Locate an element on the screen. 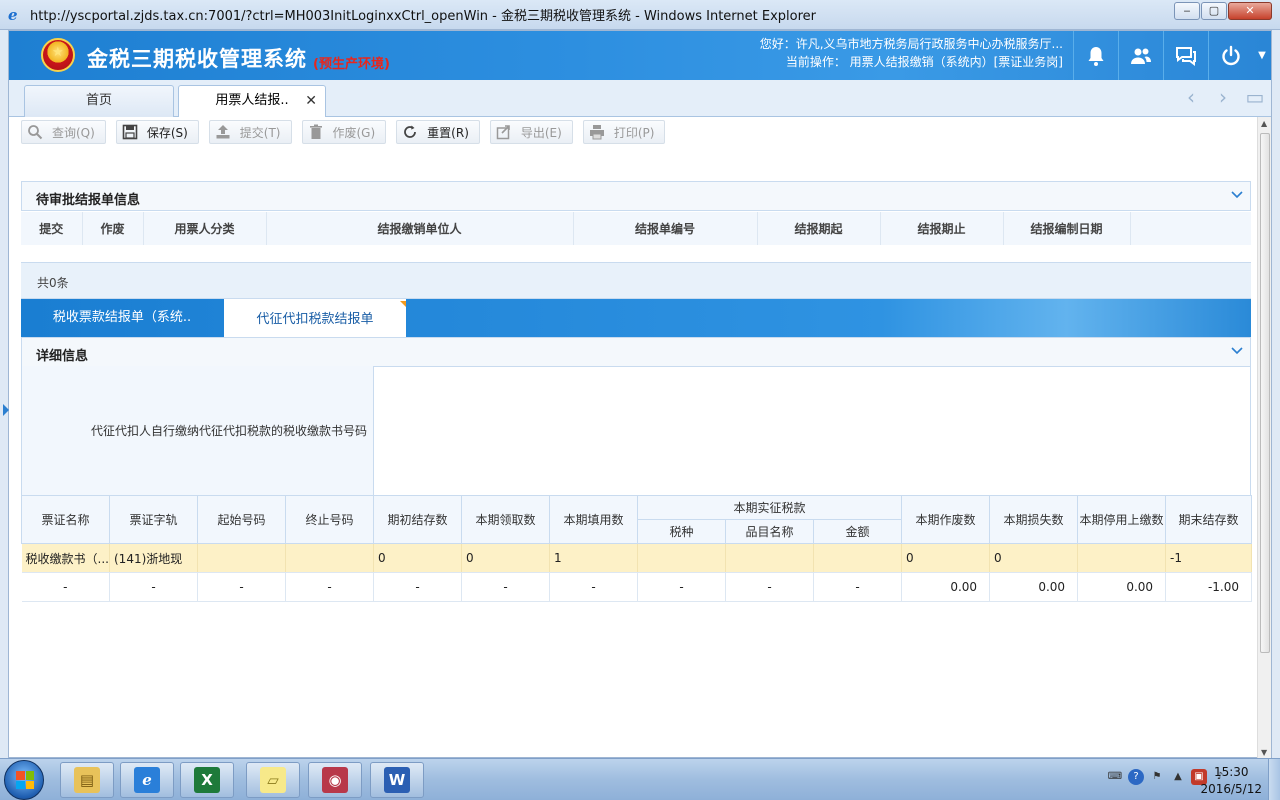  chat-icon is located at coordinates (1185, 55).